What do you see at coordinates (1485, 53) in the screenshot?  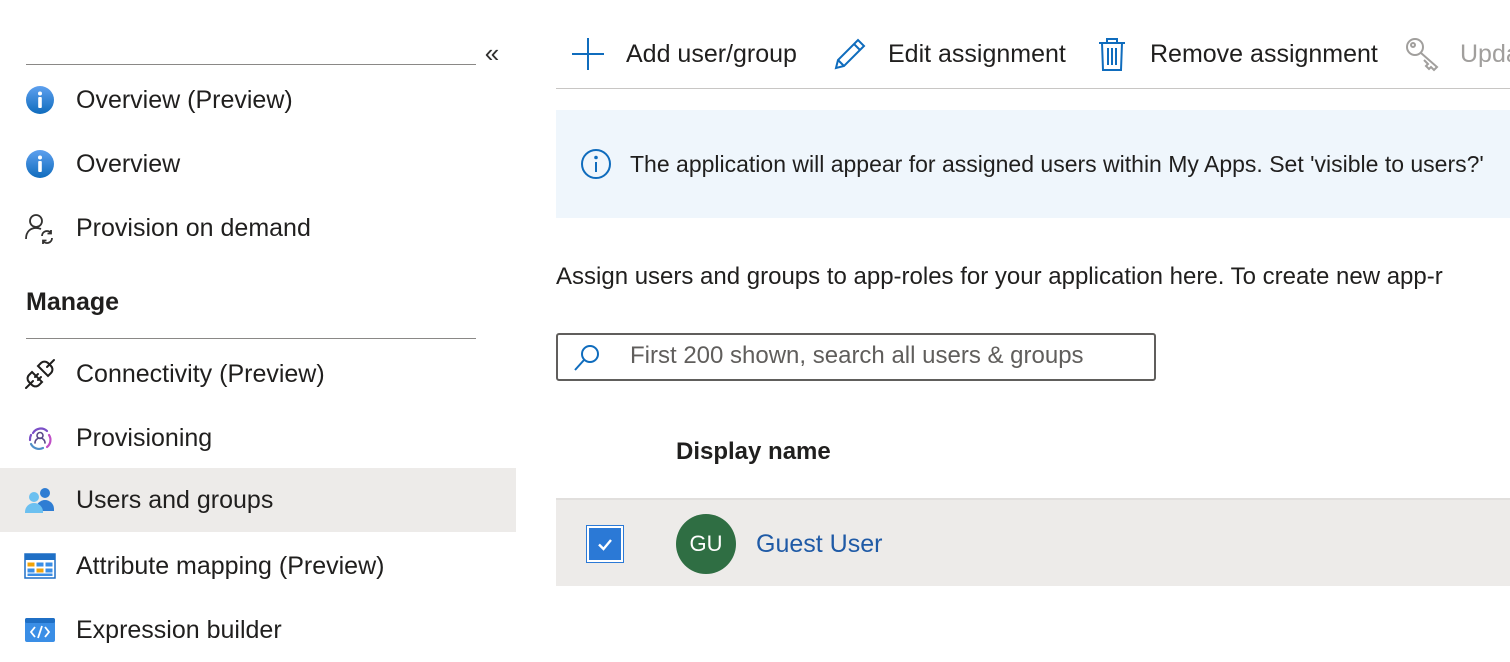 I see `update-credentials-label: Upda` at bounding box center [1485, 53].